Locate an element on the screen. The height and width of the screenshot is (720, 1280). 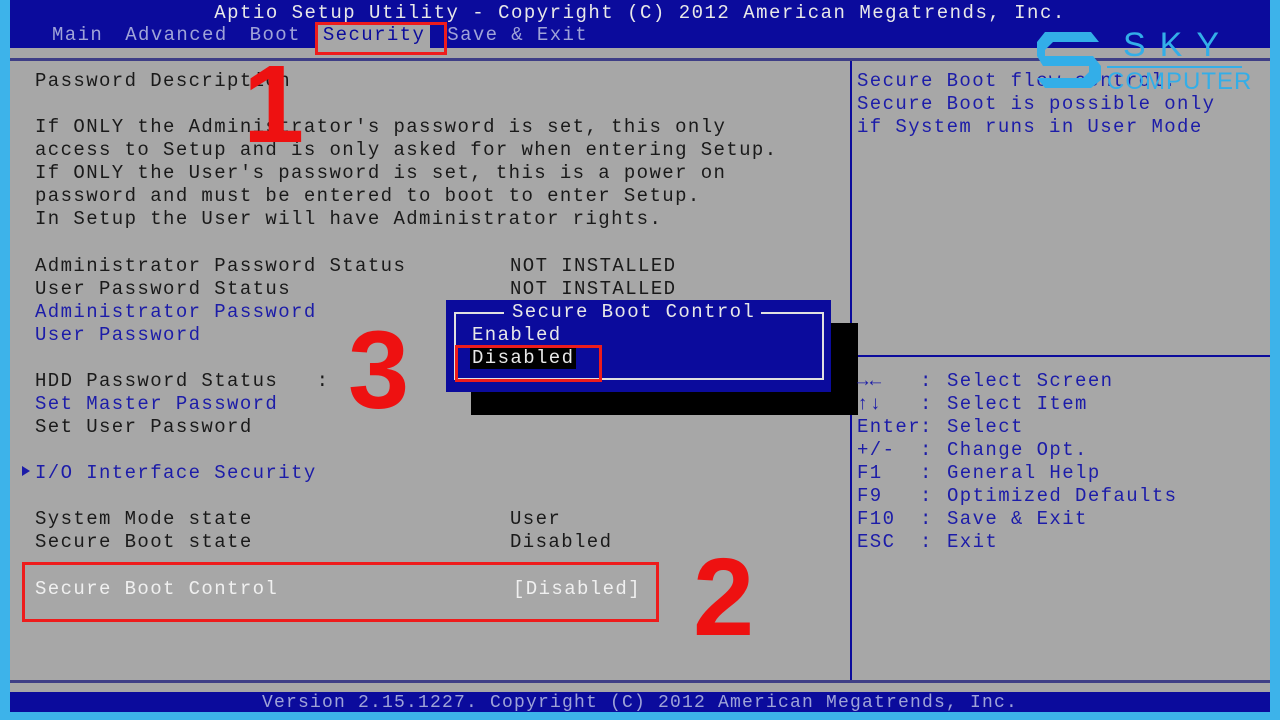
hdd-status-label: HDD Password Status : is located at coordinates (182, 381).